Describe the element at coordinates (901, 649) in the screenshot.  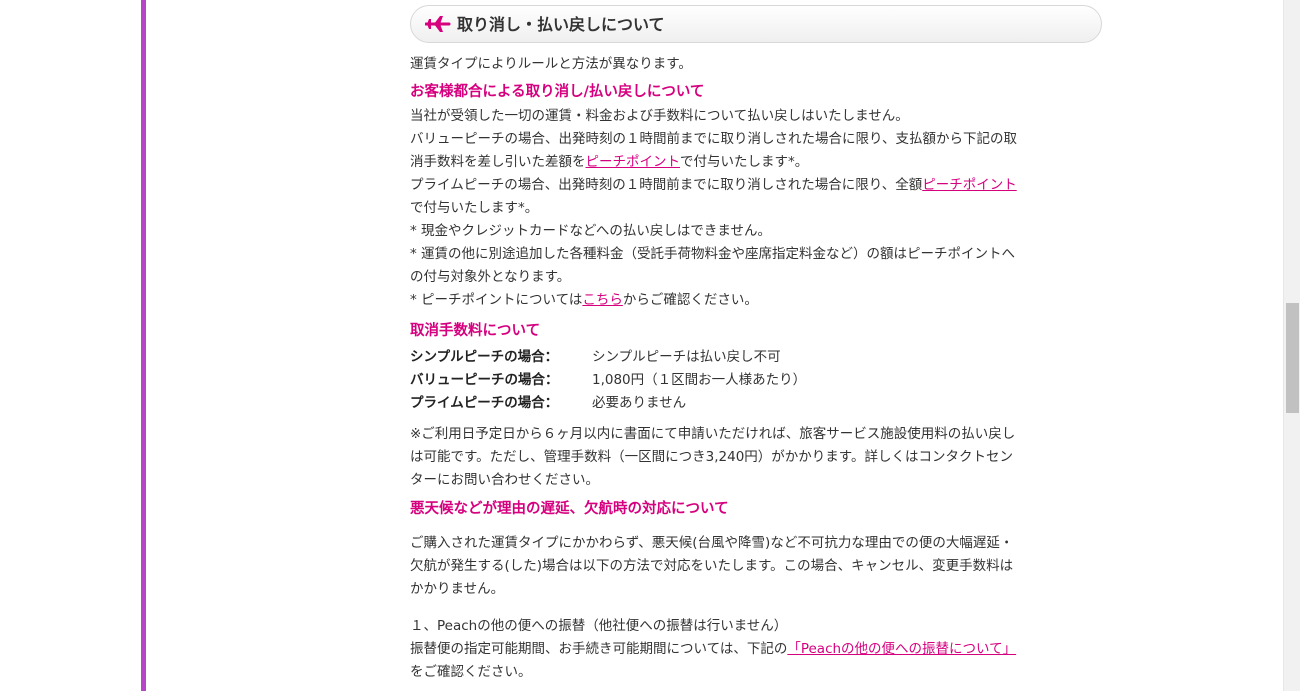
I see `rebooking-info-link: 「Peachの他の便への振替について」` at that location.